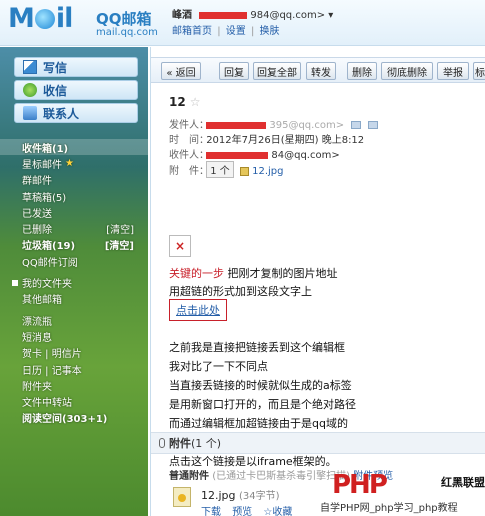 The image size is (485, 516). What do you see at coordinates (45, 149) in the screenshot?
I see `folder-label: 收件箱(1)` at bounding box center [45, 149].